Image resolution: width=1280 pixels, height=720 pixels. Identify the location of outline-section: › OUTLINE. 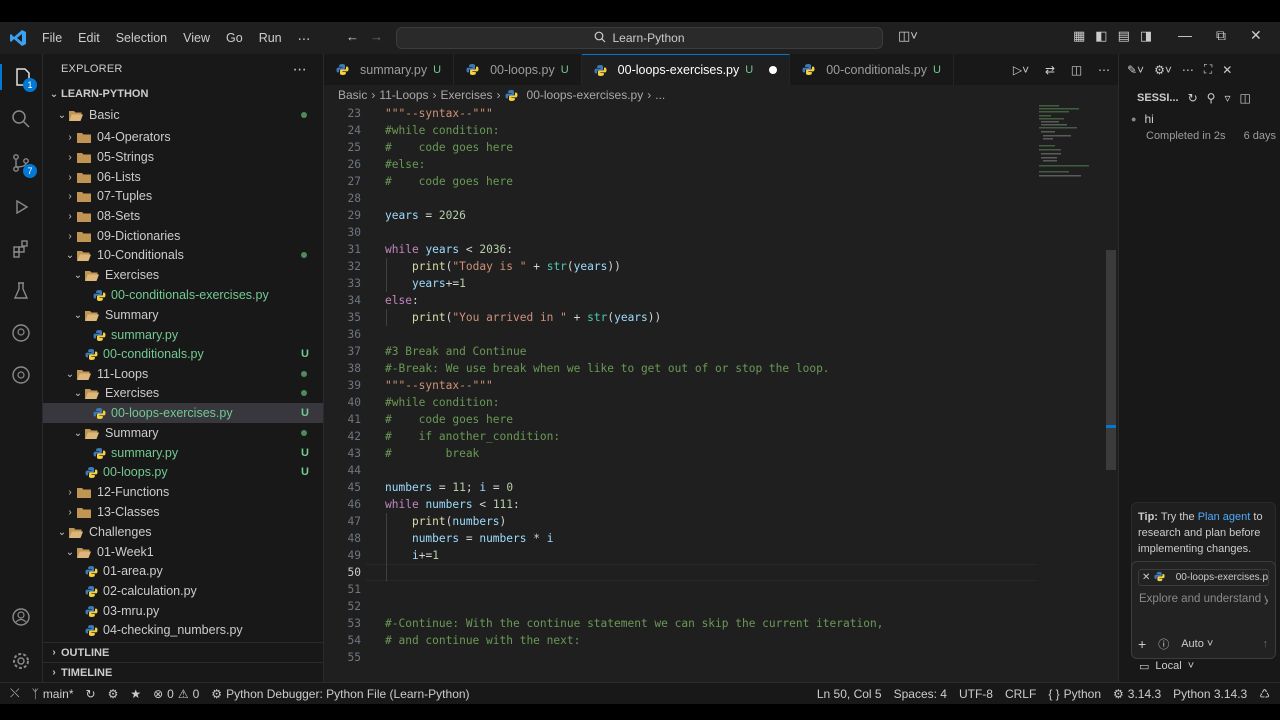
(183, 652).